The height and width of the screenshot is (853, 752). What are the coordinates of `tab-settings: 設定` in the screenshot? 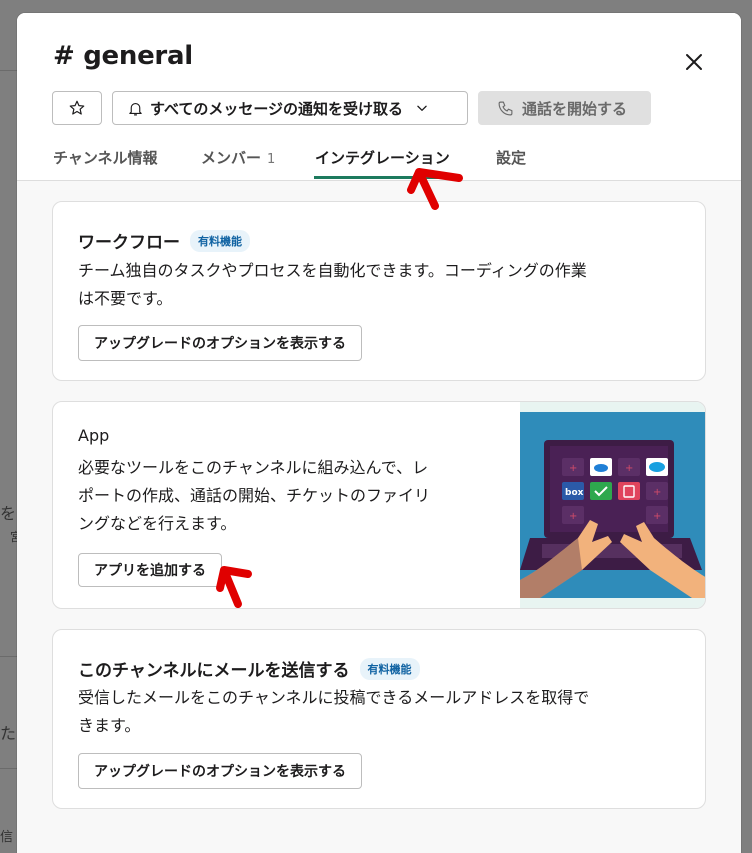 It's located at (511, 157).